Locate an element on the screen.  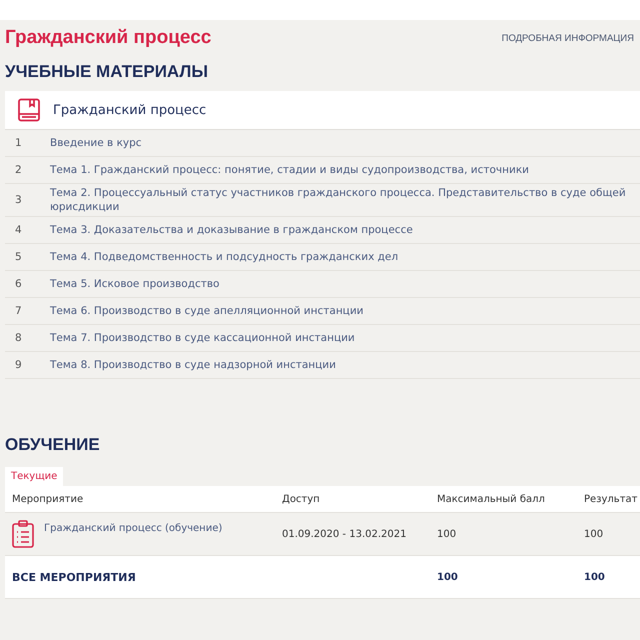
column-header: Максимальный балл is located at coordinates (491, 499).